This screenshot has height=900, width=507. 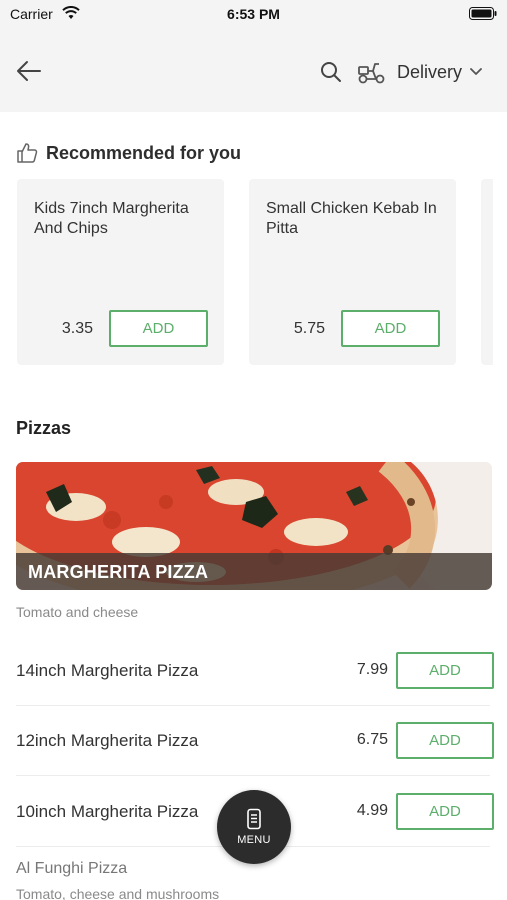 I want to click on next-item-title: Al Funghi Pizza, so click(x=71, y=869).